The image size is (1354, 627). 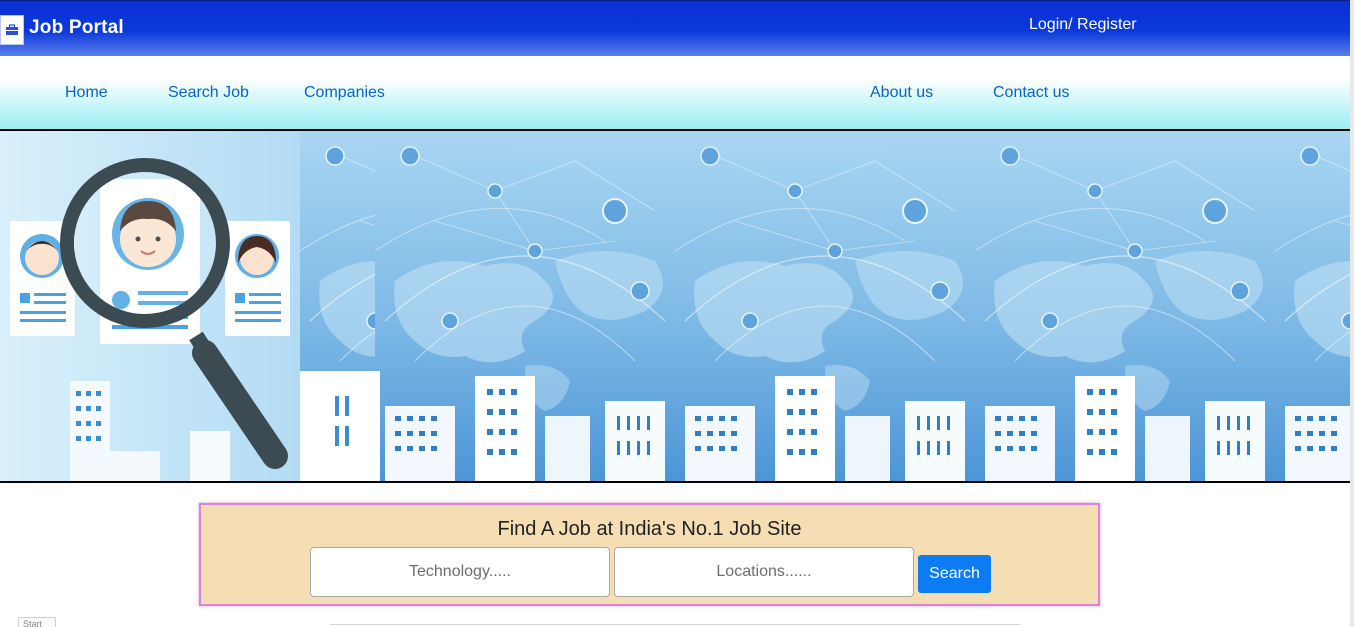 I want to click on location-search-input, so click(x=764, y=572).